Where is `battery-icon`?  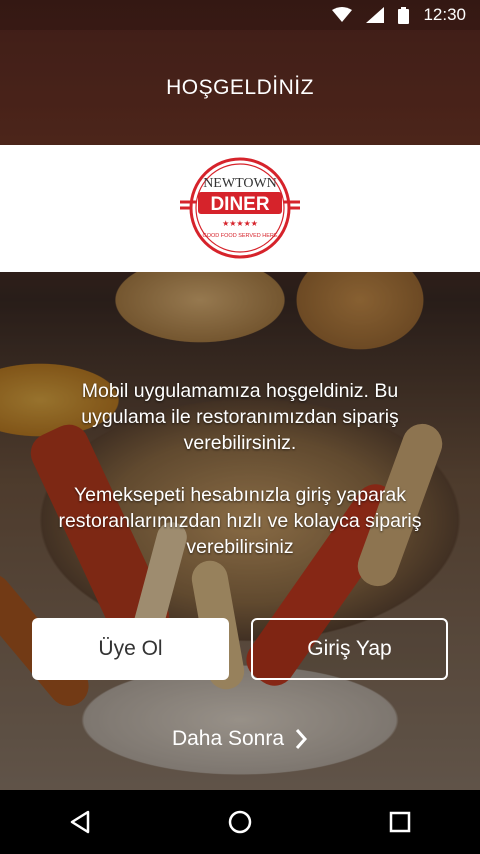 battery-icon is located at coordinates (404, 15).